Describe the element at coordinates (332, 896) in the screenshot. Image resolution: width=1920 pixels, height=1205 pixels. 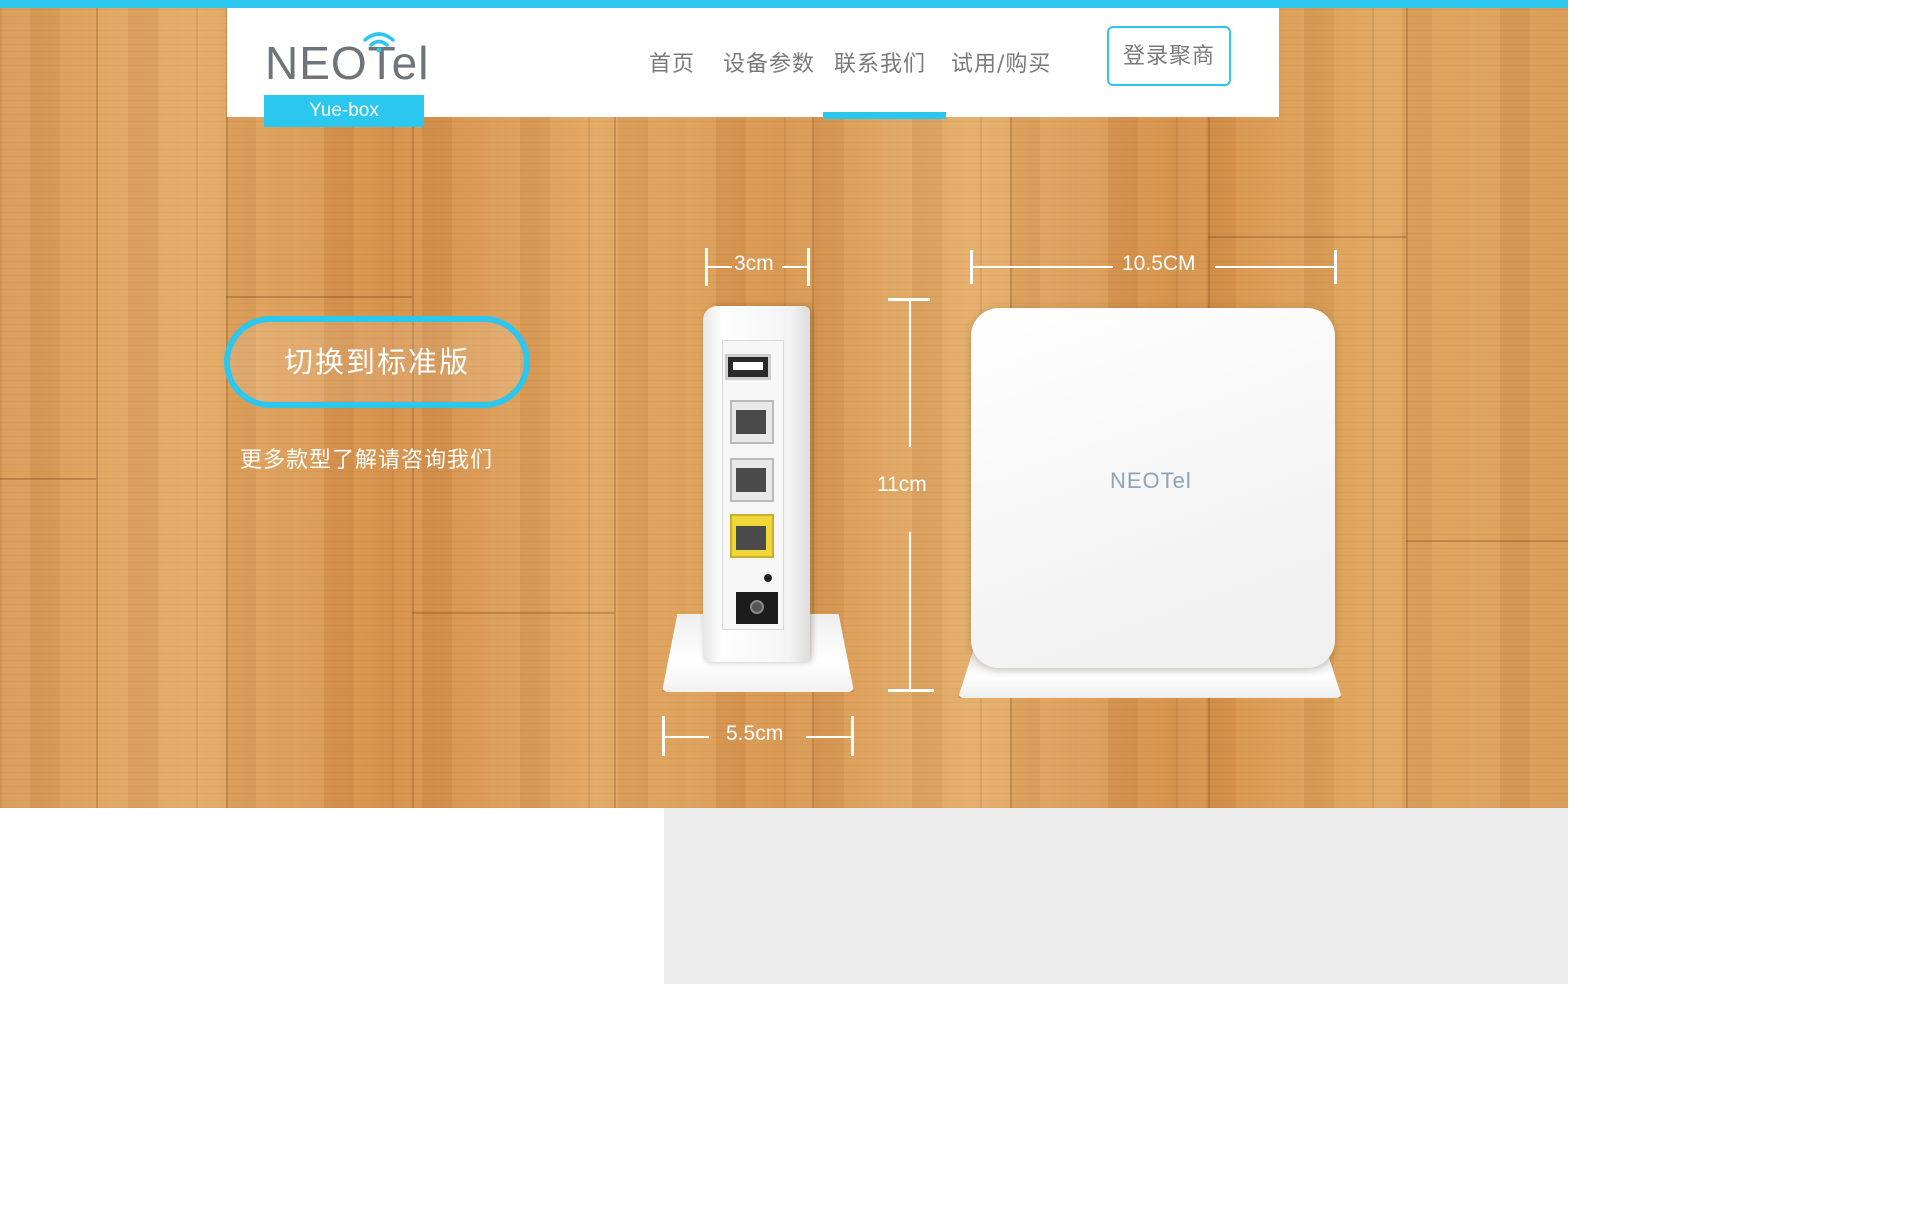
I see `lower-left-section` at that location.